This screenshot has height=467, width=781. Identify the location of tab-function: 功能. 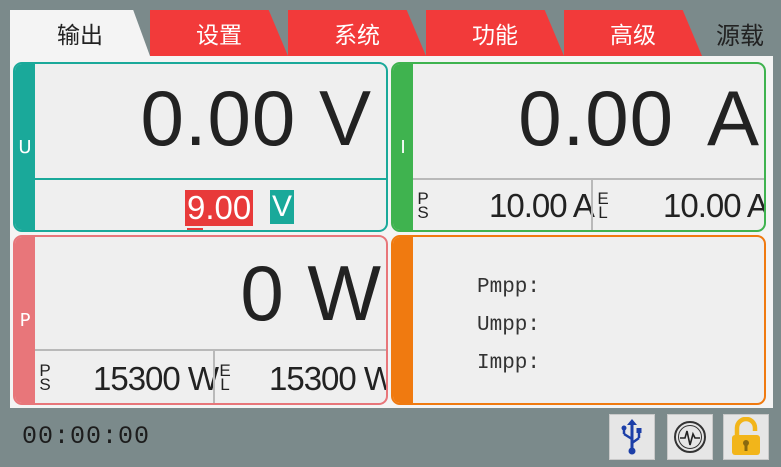
(495, 33).